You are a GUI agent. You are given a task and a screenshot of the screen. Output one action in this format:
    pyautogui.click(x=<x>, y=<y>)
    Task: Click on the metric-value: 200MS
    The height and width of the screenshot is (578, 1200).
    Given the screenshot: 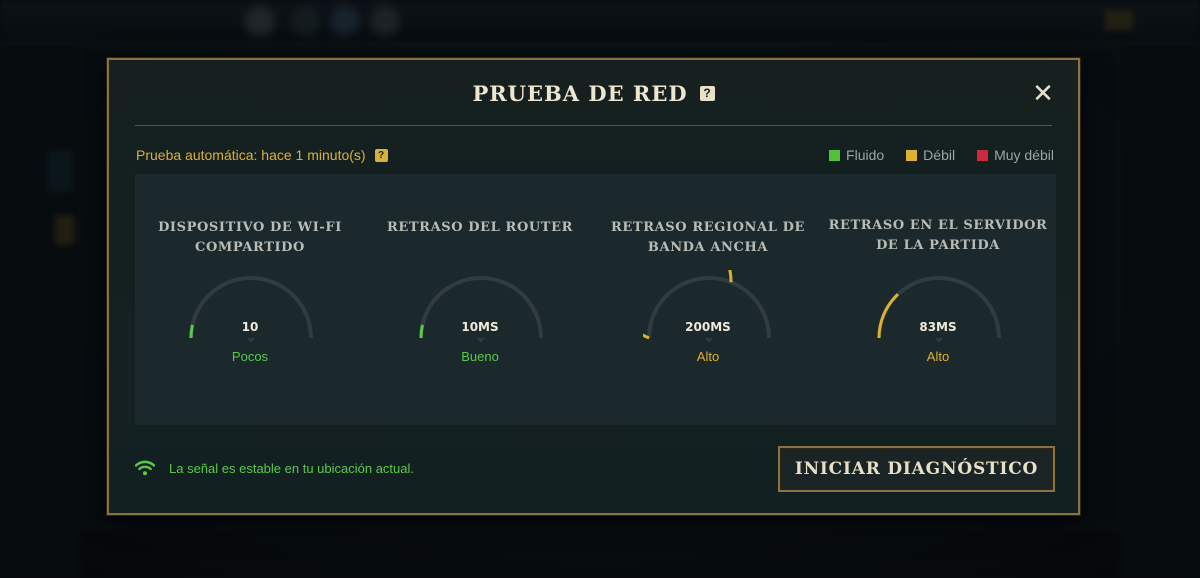 What is the action you would take?
    pyautogui.click(x=708, y=327)
    